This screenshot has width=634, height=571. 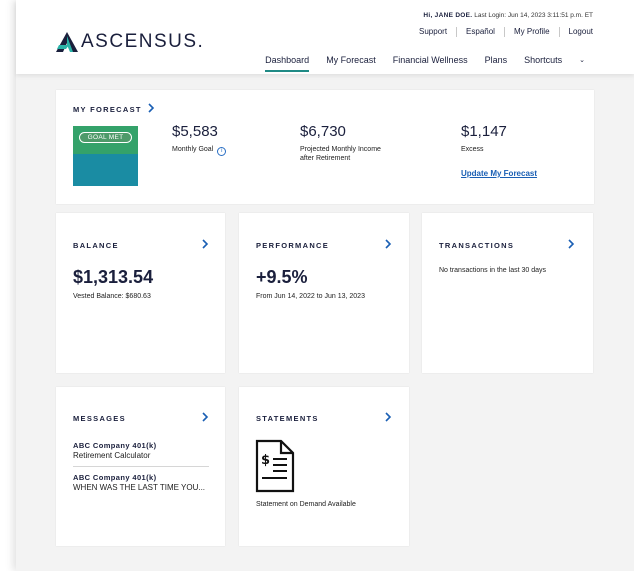 I want to click on nav-my-forecast: My Forecast, so click(x=351, y=63).